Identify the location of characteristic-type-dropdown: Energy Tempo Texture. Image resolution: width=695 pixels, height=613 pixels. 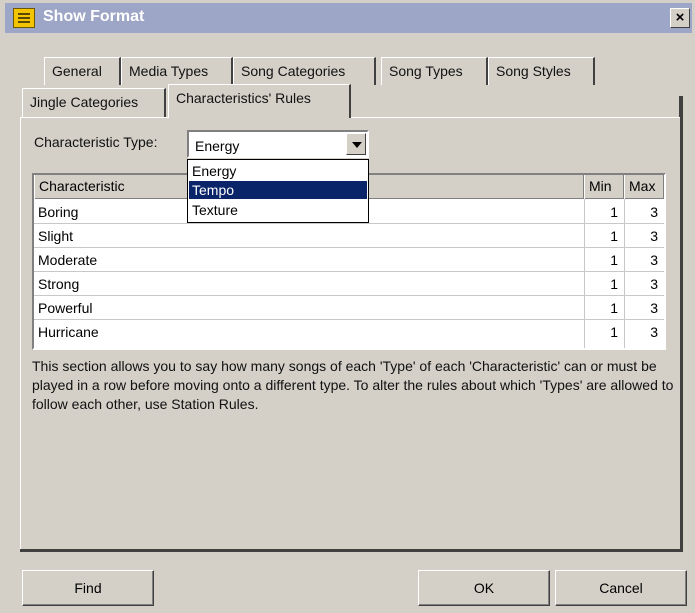
(278, 191).